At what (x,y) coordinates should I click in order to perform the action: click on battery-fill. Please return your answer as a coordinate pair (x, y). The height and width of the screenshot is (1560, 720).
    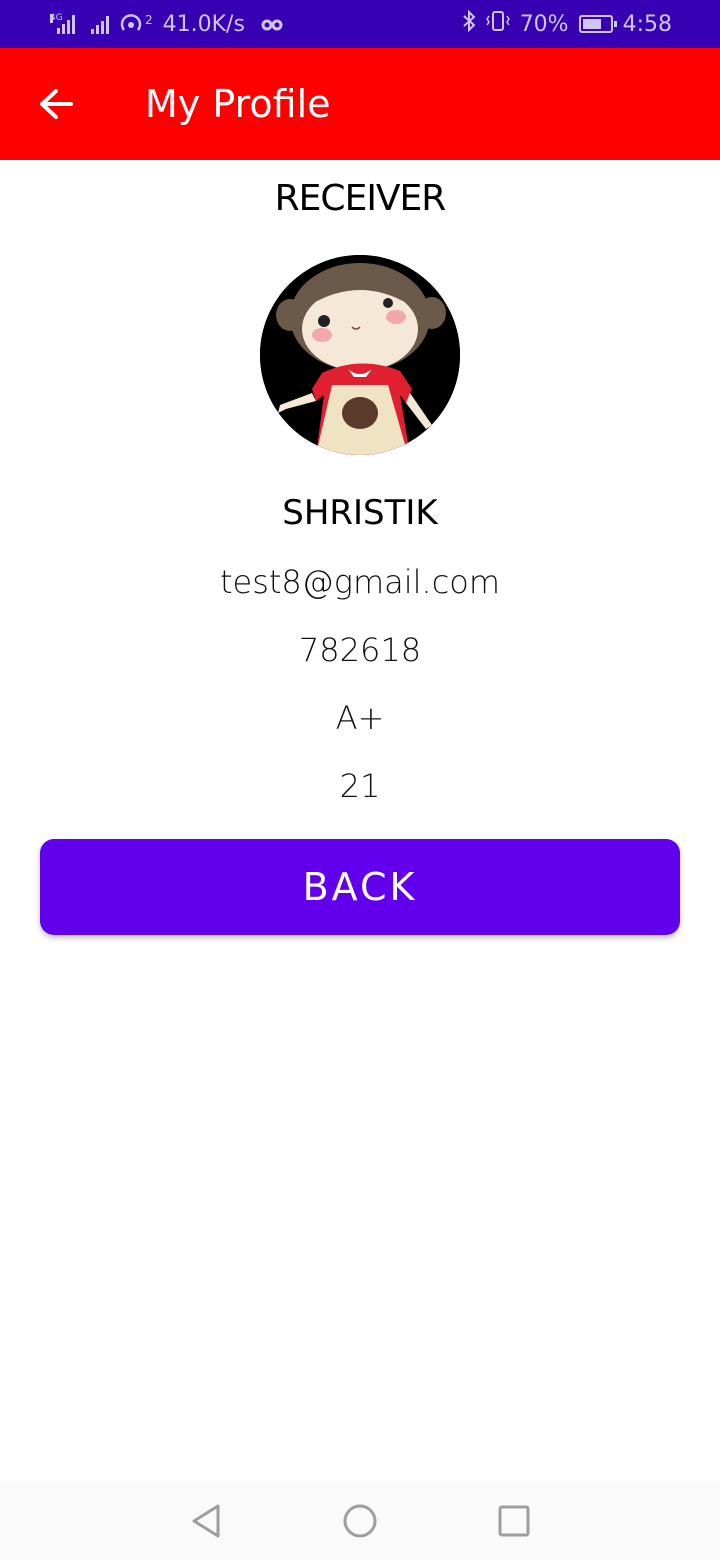
    Looking at the image, I should click on (591, 24).